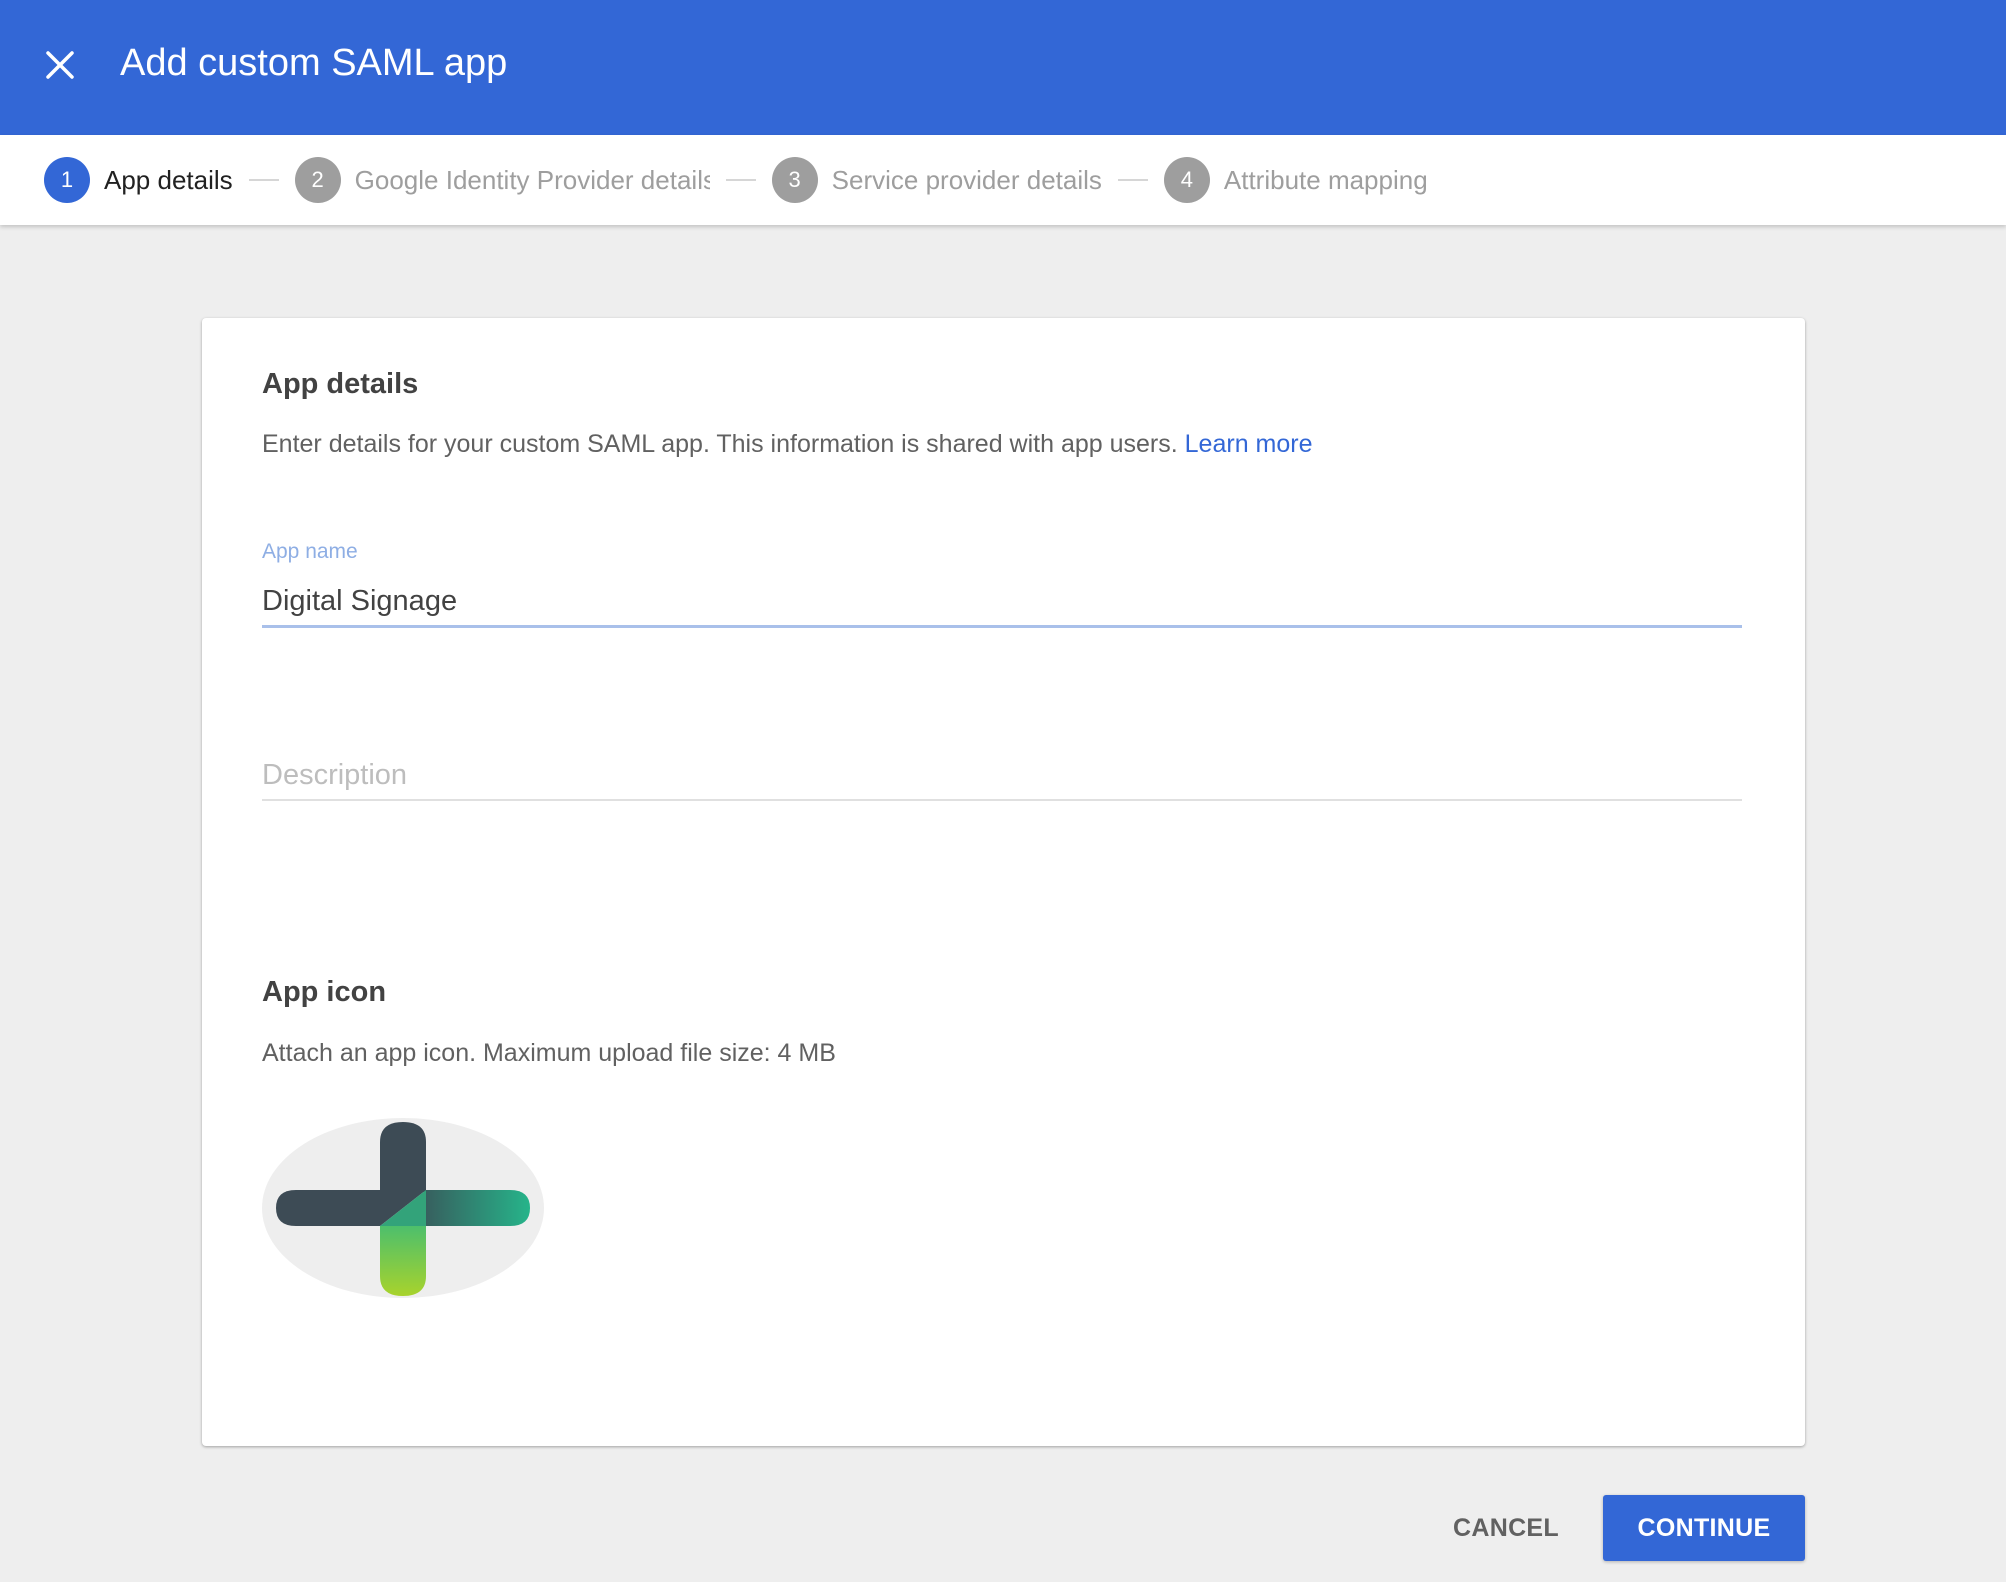 Image resolution: width=2006 pixels, height=1582 pixels. I want to click on app-name-underline, so click(1002, 626).